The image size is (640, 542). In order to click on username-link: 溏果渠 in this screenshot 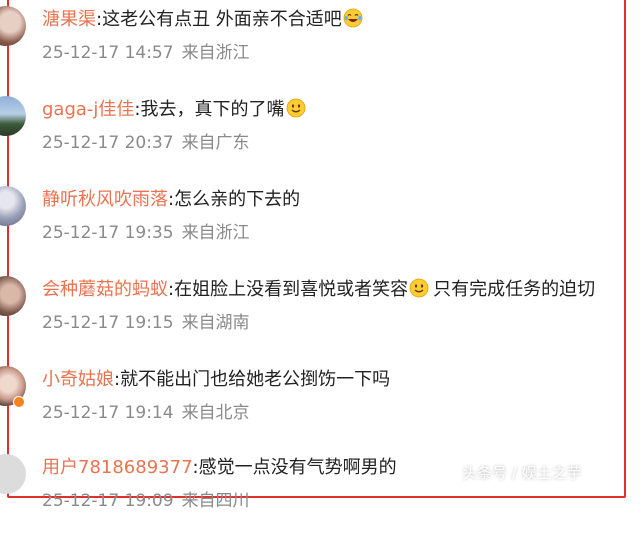, I will do `click(69, 19)`.